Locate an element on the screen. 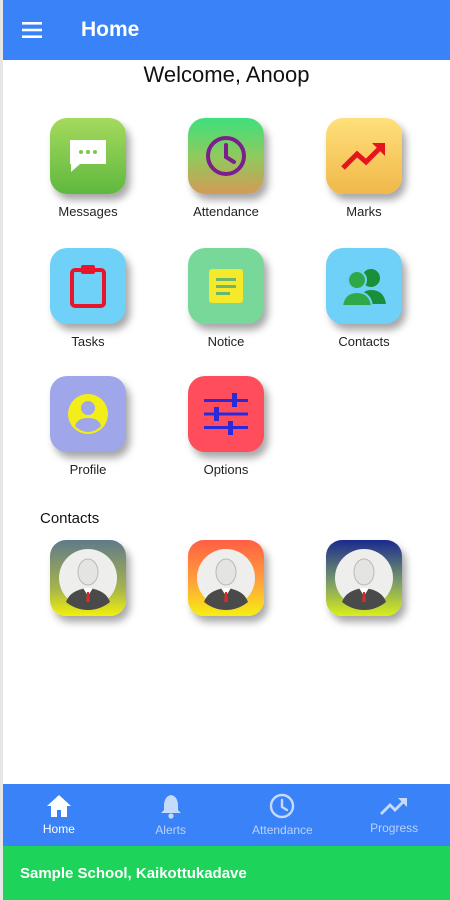 Image resolution: width=450 pixels, height=900 pixels. tile-label: Tasks is located at coordinates (88, 341).